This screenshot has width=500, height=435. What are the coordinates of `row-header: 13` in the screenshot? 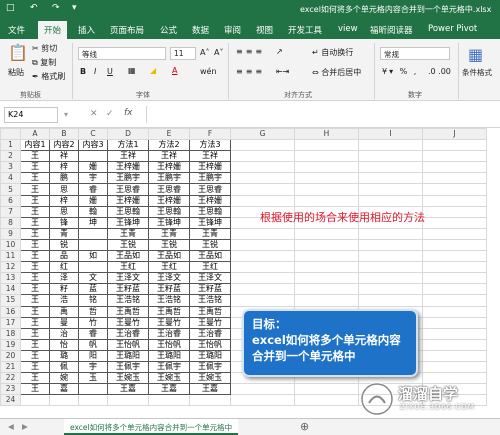 It's located at (10, 278).